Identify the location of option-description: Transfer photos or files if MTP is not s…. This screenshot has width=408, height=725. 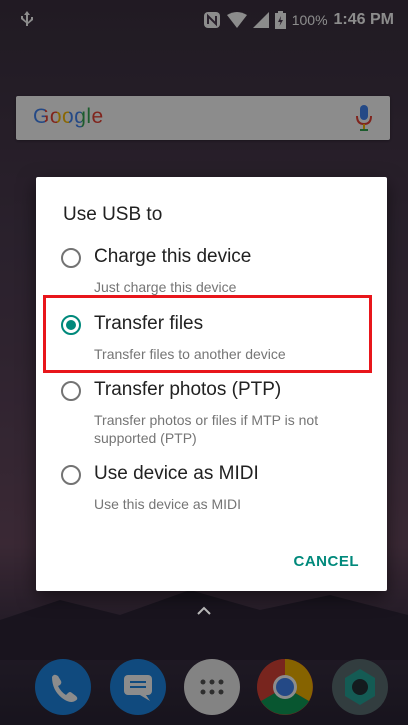
(206, 429).